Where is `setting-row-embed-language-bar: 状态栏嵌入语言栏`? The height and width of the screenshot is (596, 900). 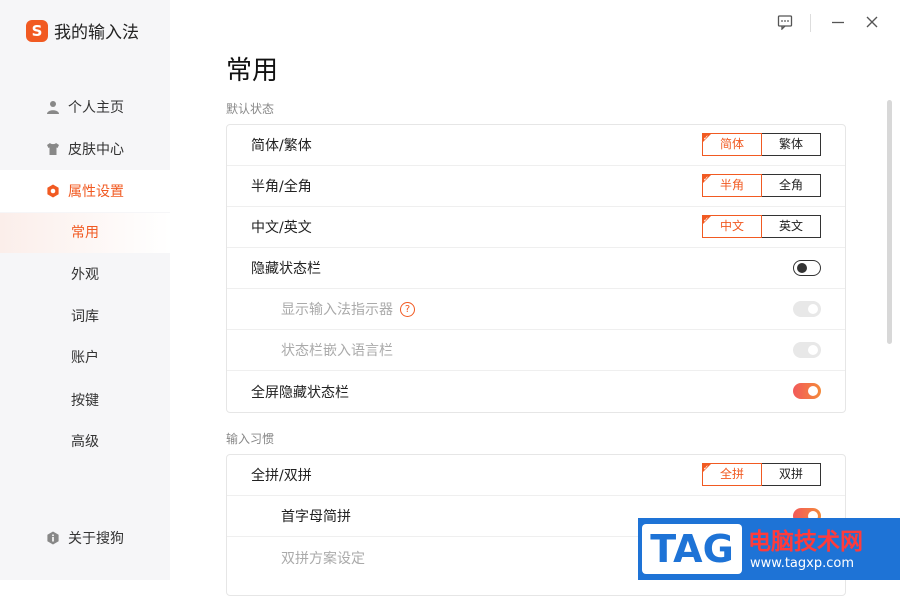 setting-row-embed-language-bar: 状态栏嵌入语言栏 is located at coordinates (536, 350).